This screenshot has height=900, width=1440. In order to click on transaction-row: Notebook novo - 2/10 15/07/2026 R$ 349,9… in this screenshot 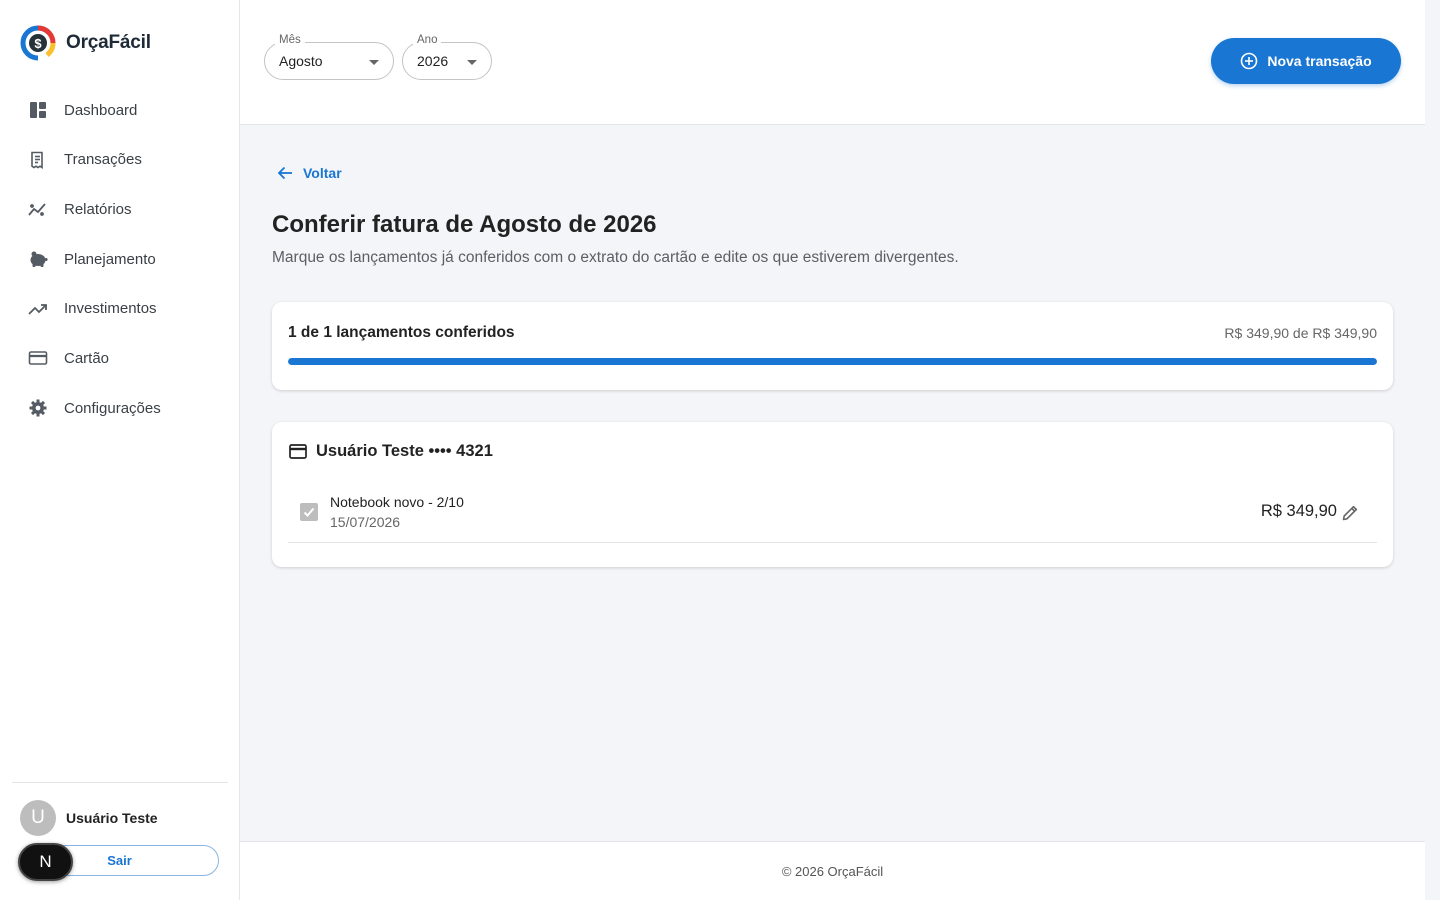, I will do `click(832, 514)`.